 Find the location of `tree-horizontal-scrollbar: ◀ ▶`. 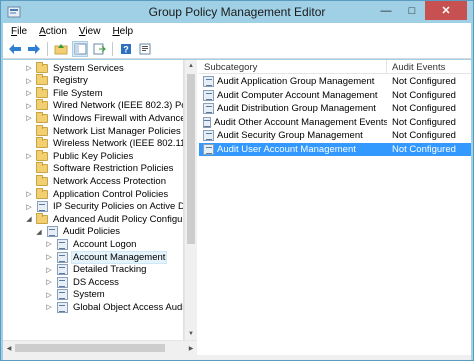

tree-horizontal-scrollbar: ◀ ▶ is located at coordinates (100, 347).